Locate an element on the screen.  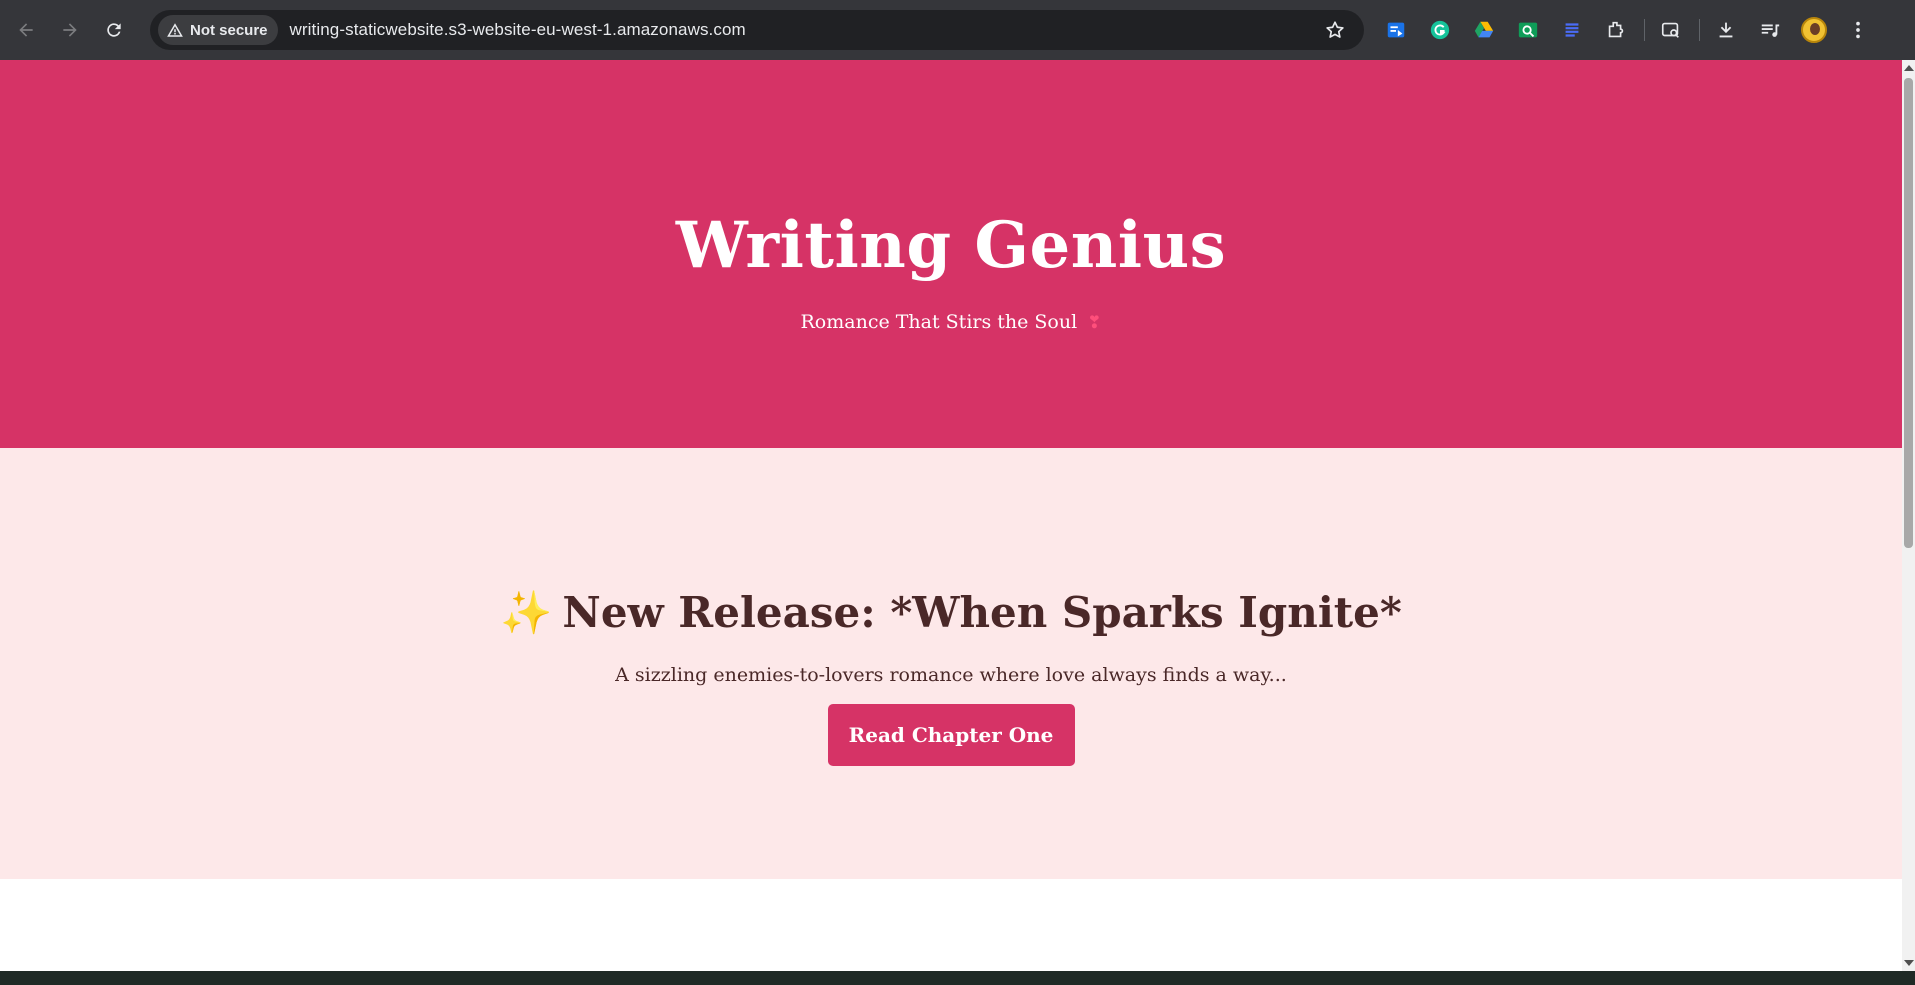
menu-dots-icon is located at coordinates (1858, 30).